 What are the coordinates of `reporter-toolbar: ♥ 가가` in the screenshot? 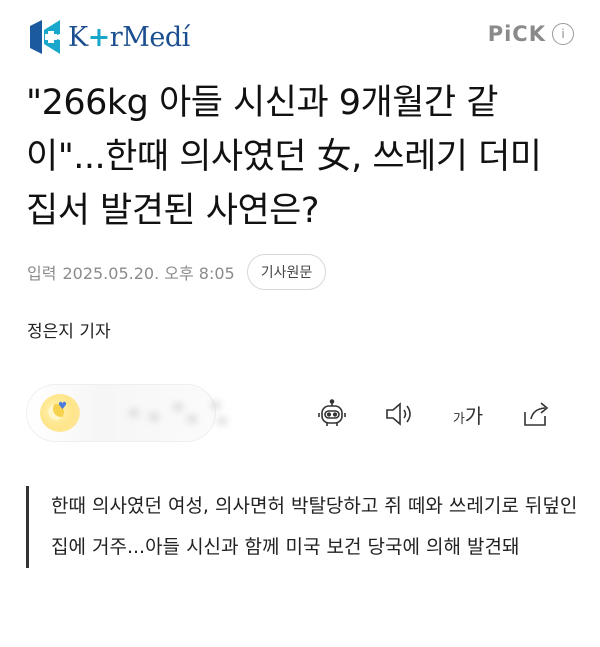 It's located at (300, 413).